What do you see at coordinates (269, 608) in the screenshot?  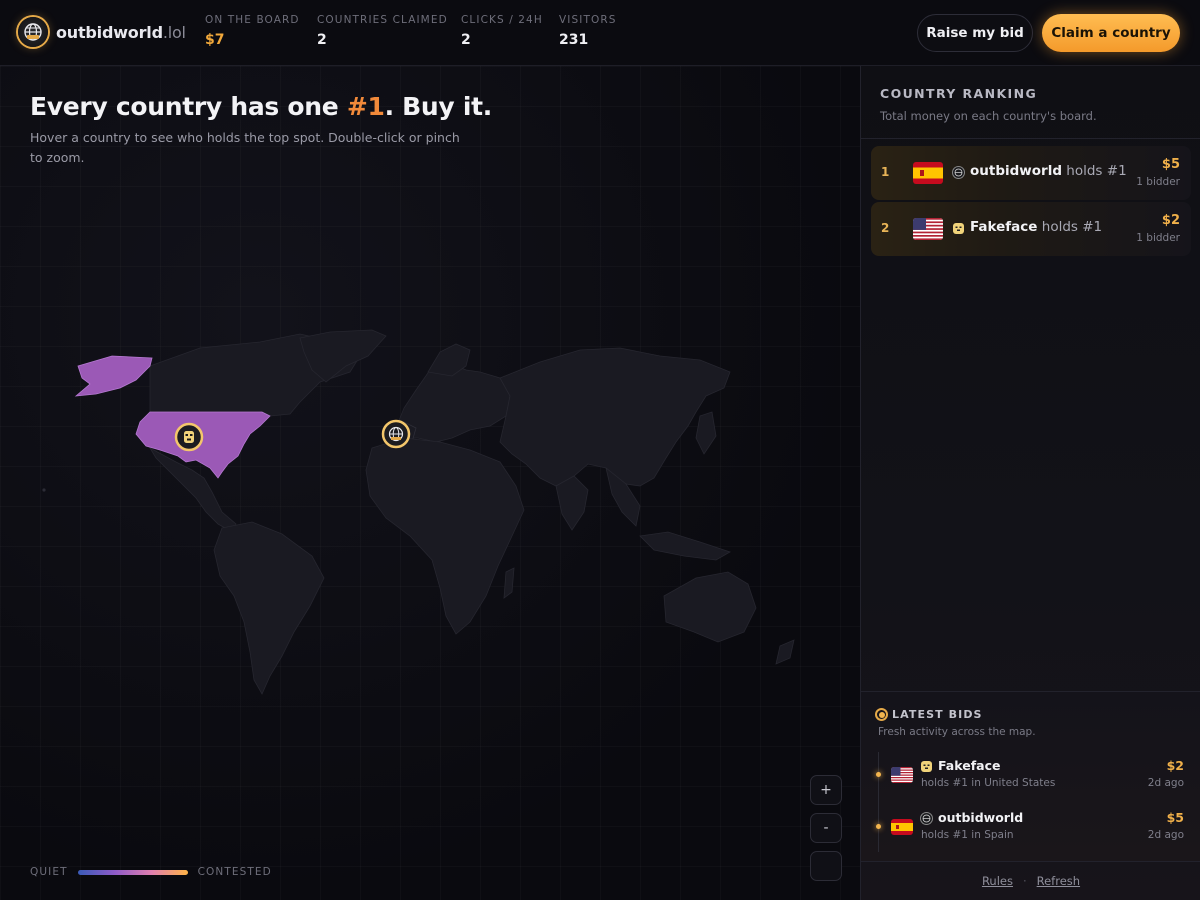 I see `land-south-america` at bounding box center [269, 608].